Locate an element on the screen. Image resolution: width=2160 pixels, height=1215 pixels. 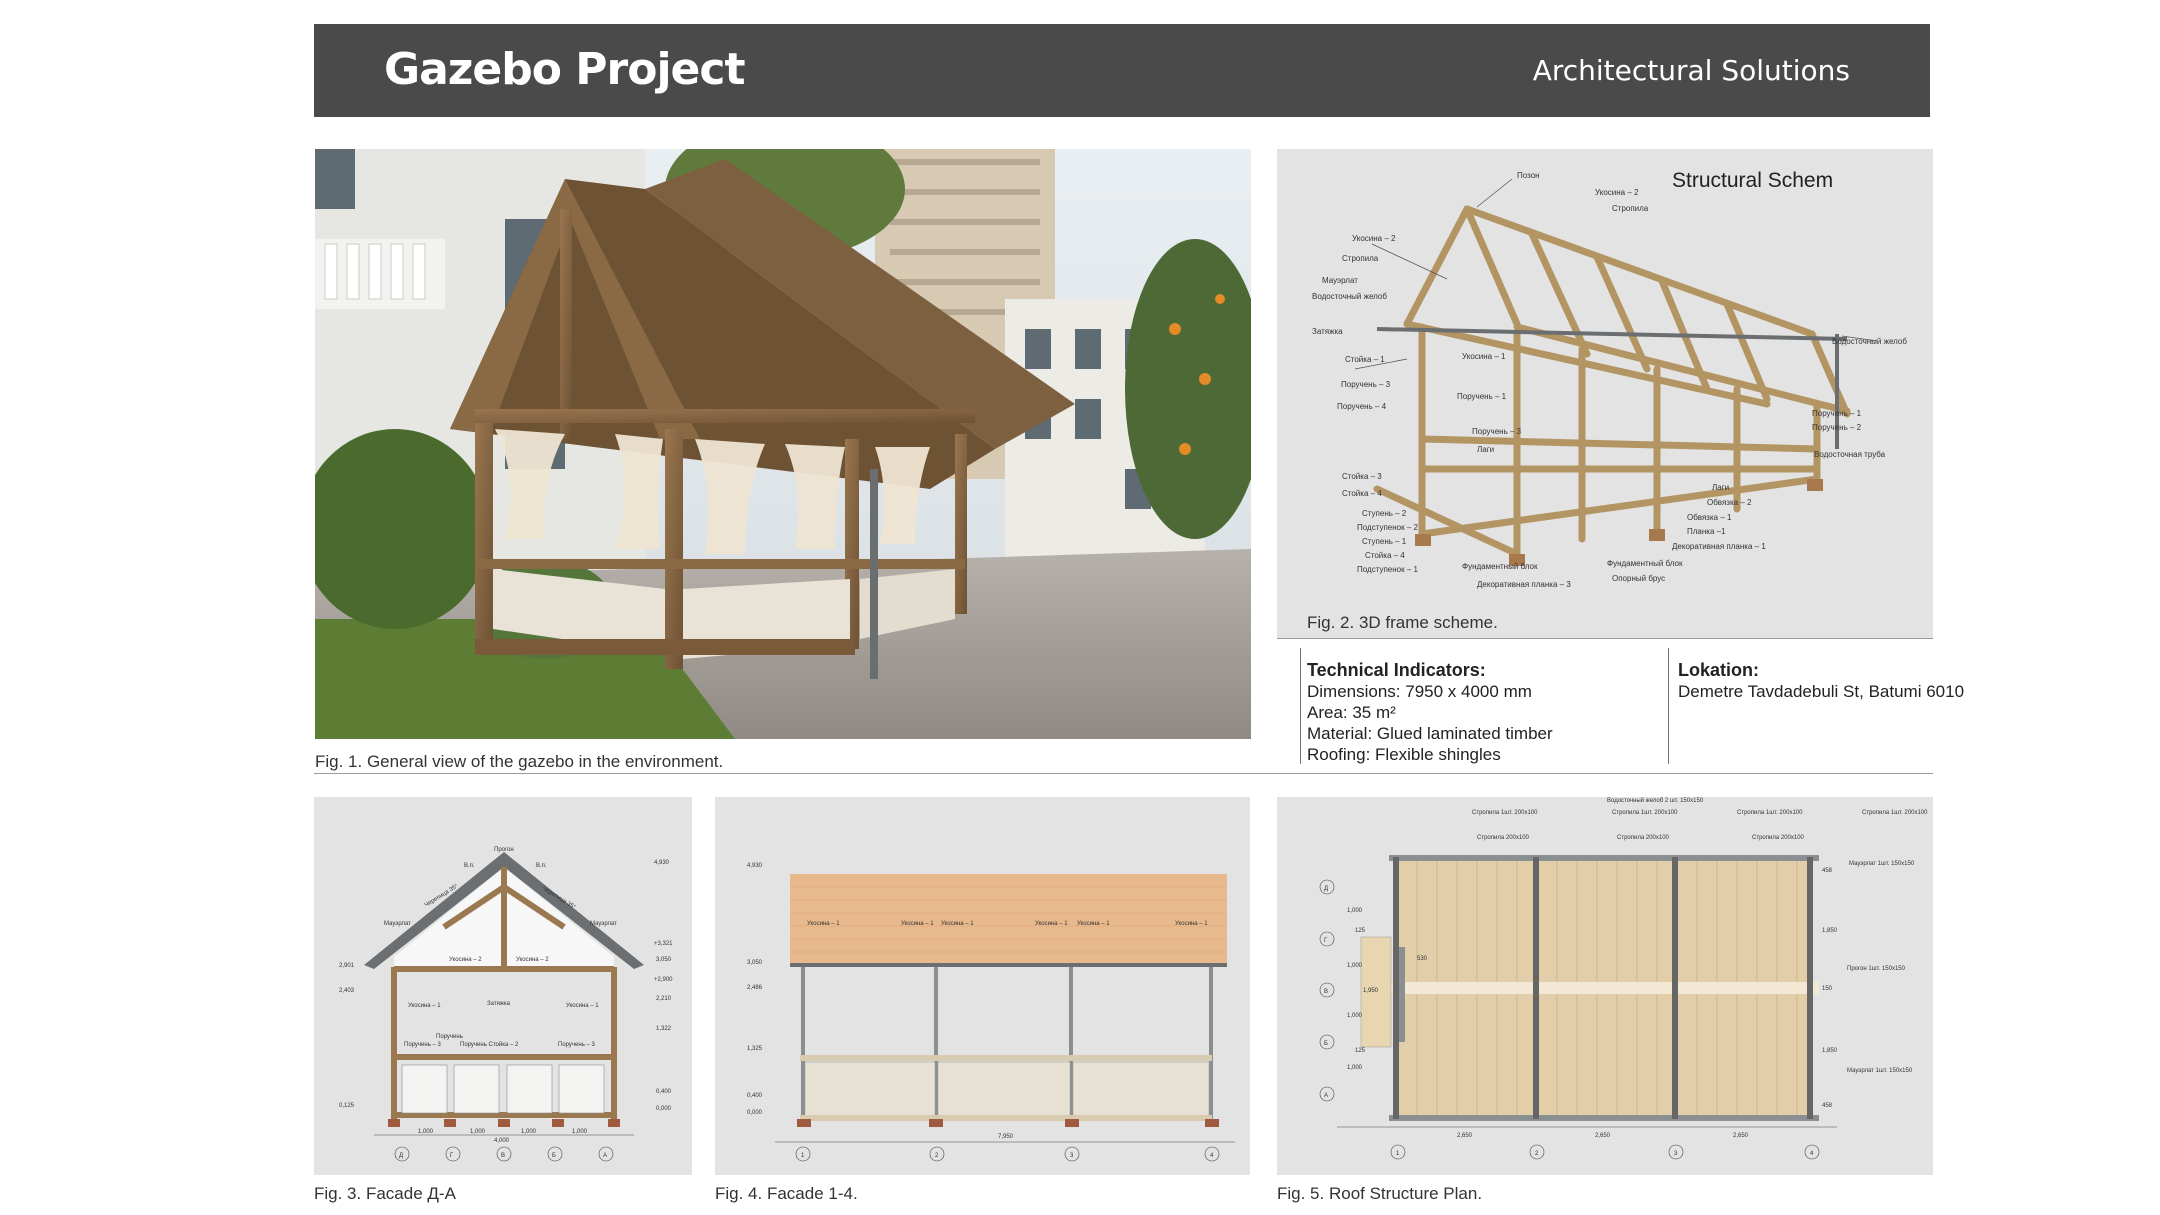
label-poruchen3-b: Поручень – 3 is located at coordinates (576, 1045).